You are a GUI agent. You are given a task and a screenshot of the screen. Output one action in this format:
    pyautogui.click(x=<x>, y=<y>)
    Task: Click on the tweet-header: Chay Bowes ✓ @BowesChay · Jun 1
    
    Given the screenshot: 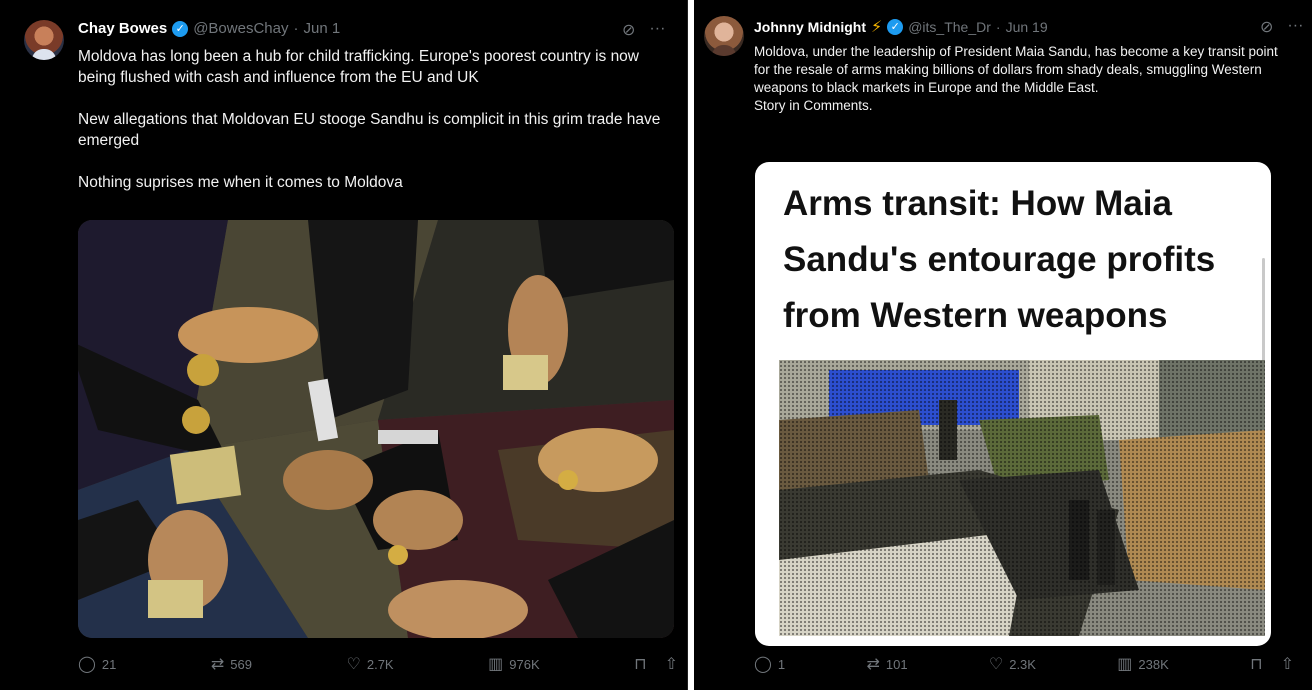 What is the action you would take?
    pyautogui.click(x=209, y=28)
    